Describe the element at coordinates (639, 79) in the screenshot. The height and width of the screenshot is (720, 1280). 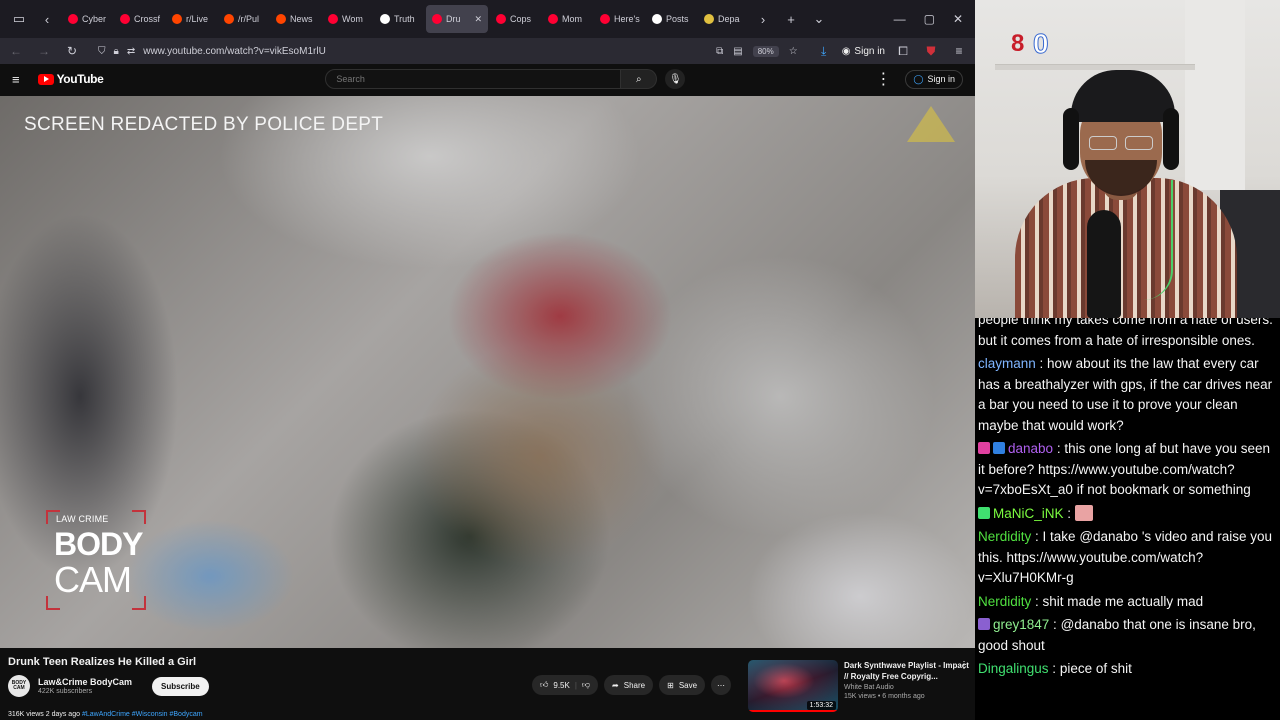
I see `search-button: ⌕` at that location.